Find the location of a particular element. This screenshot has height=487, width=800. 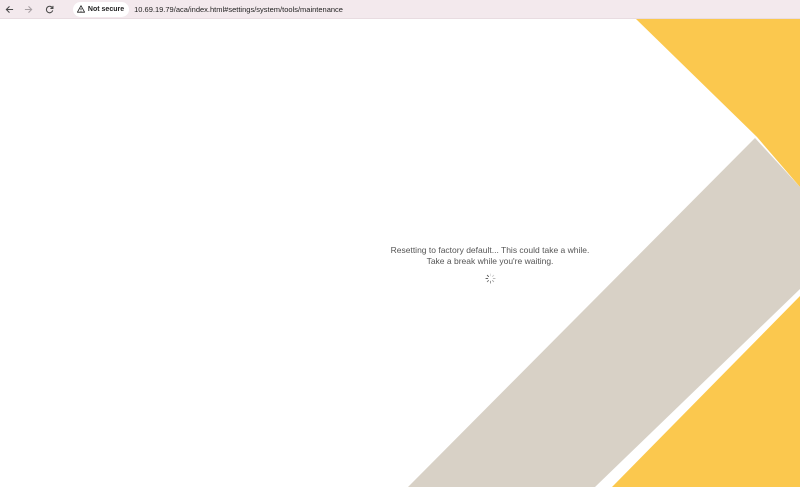

back-button is located at coordinates (9, 9).